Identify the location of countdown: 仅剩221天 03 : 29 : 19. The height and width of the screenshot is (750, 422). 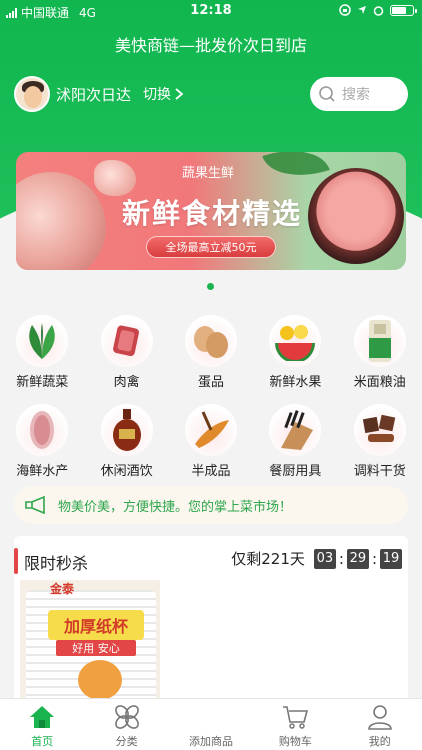
(316, 558).